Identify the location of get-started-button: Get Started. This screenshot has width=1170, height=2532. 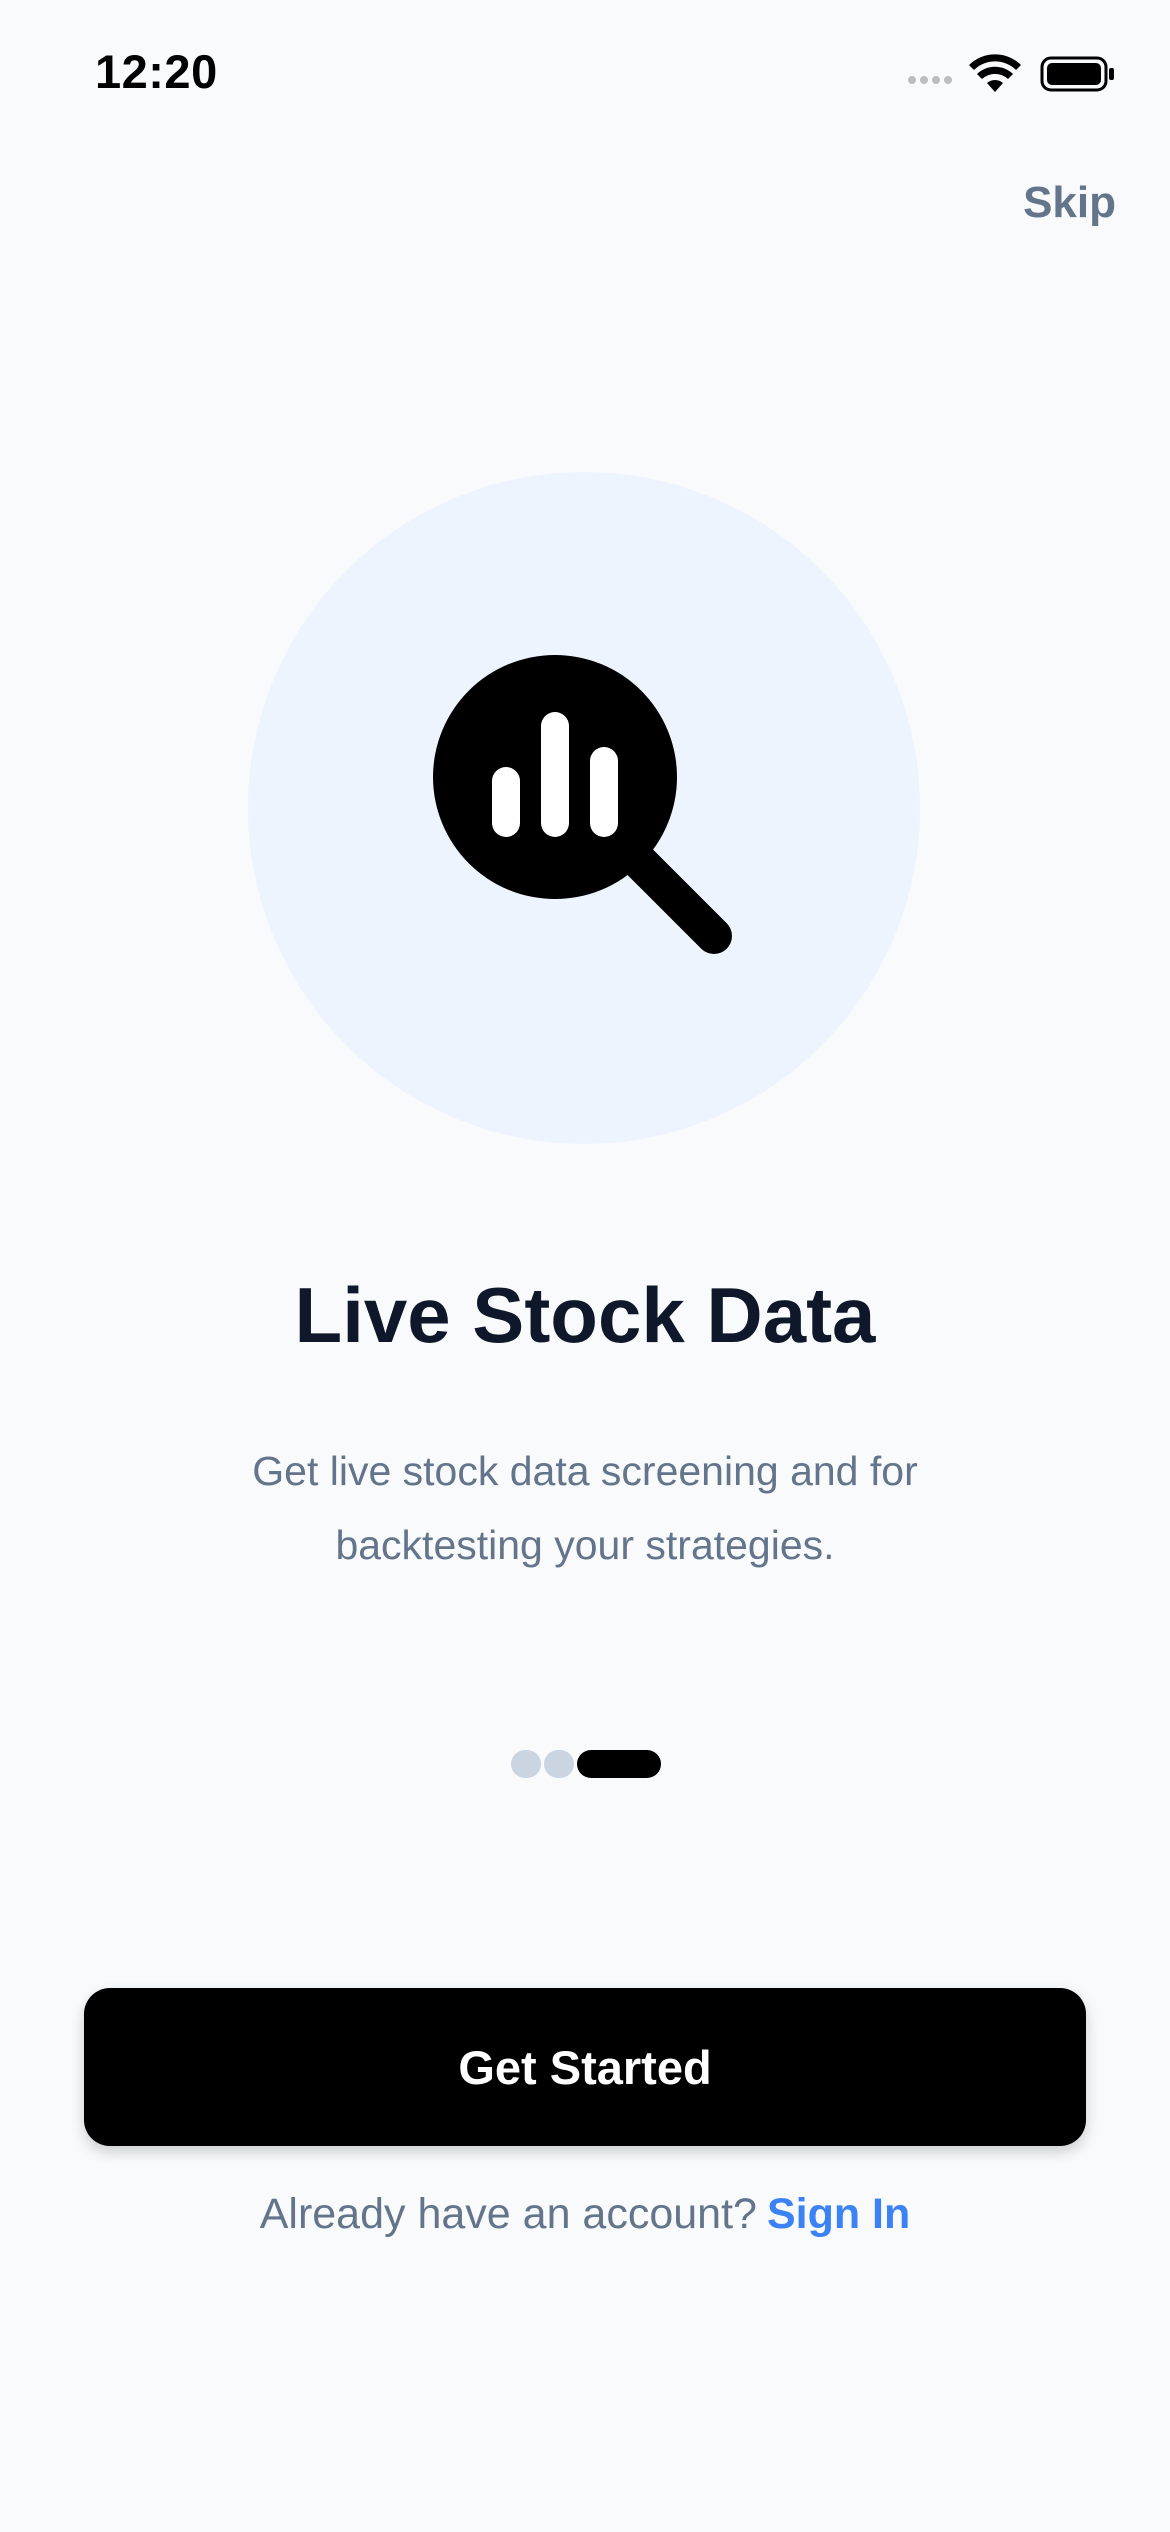
(585, 2067).